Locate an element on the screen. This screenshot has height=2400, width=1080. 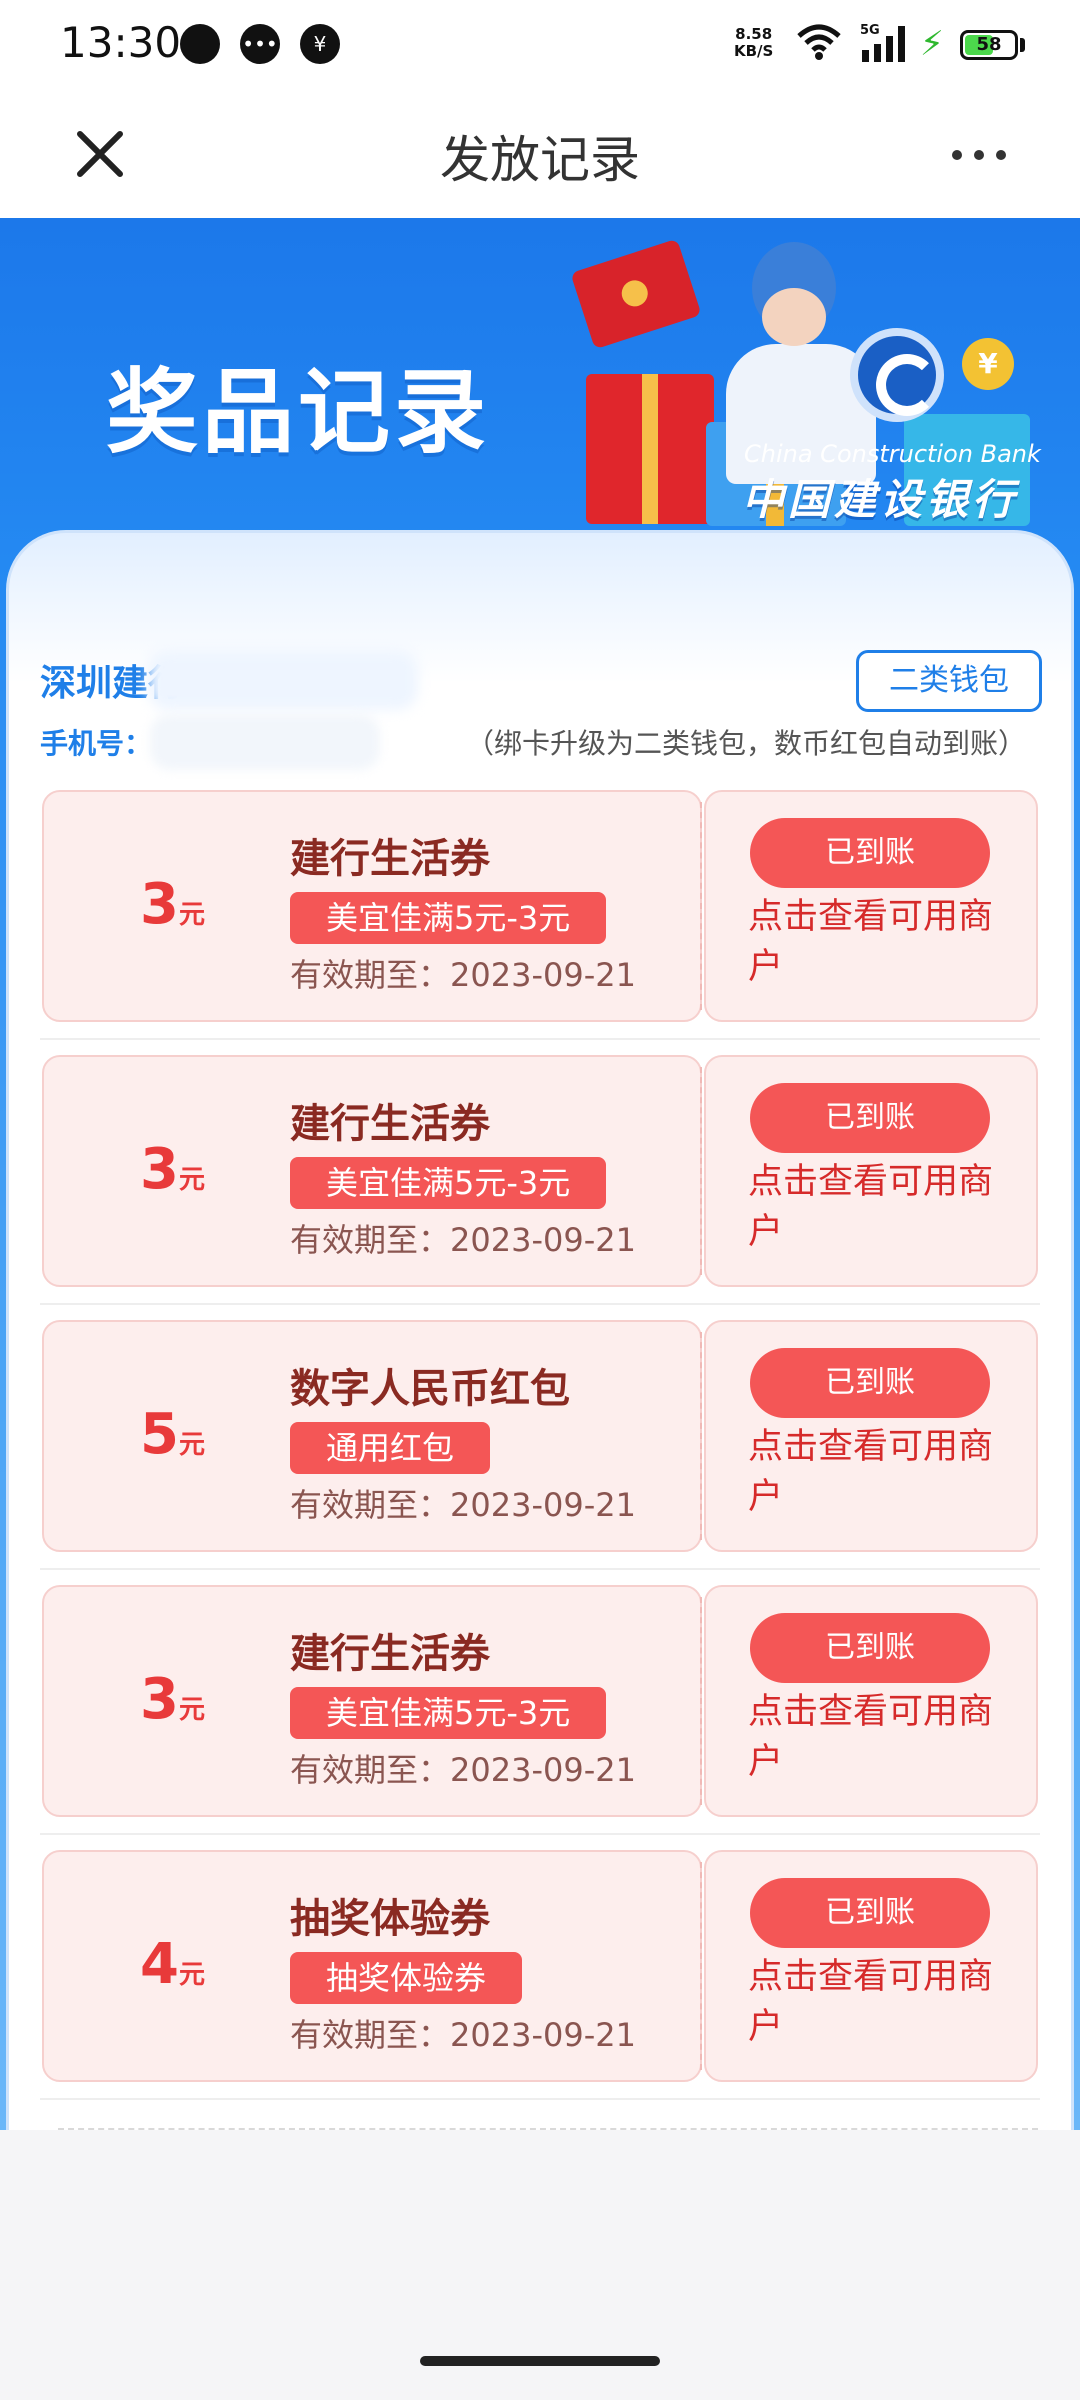
bank-name-en: China Construction Bank is located at coordinates (892, 454).